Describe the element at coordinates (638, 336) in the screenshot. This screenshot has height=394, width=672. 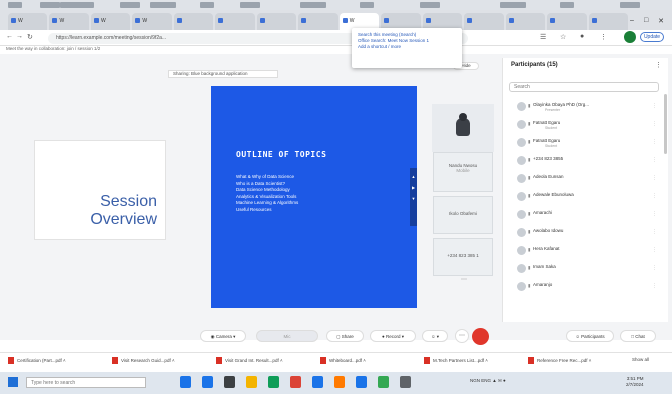
I see `chat-button: □ Chat` at that location.